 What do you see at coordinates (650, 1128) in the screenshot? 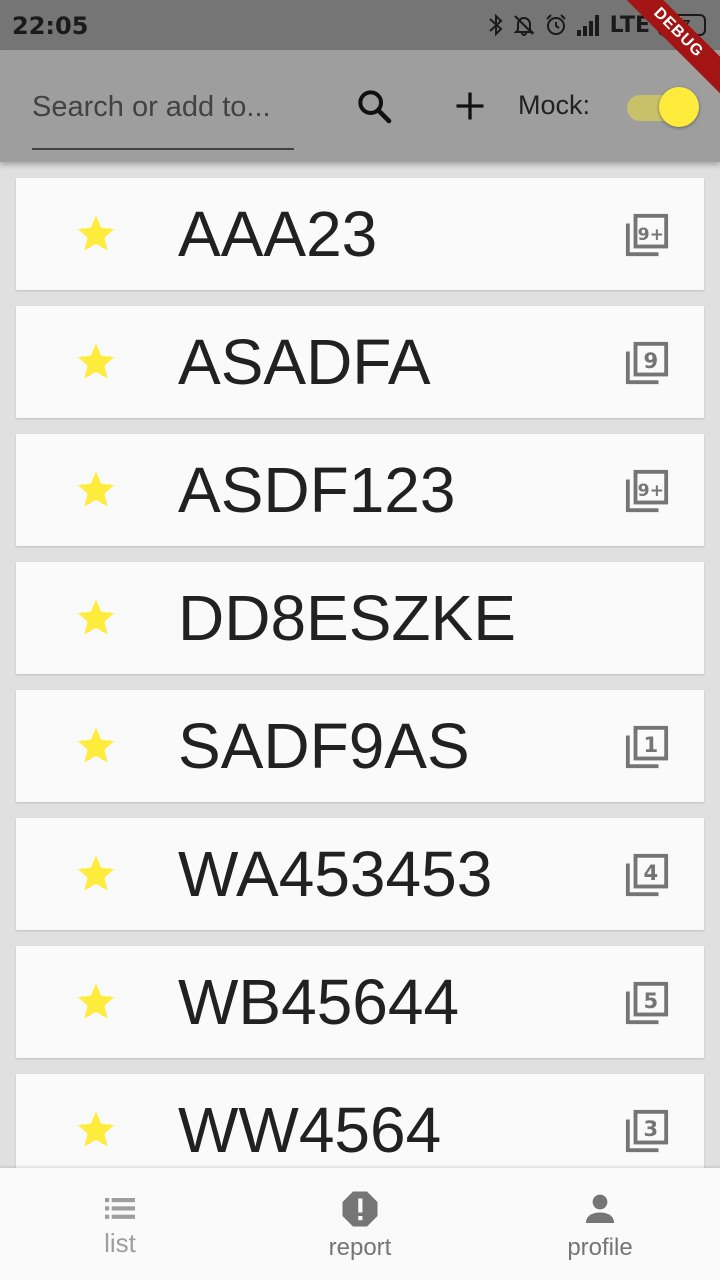
I see `svg-text: 3` at bounding box center [650, 1128].